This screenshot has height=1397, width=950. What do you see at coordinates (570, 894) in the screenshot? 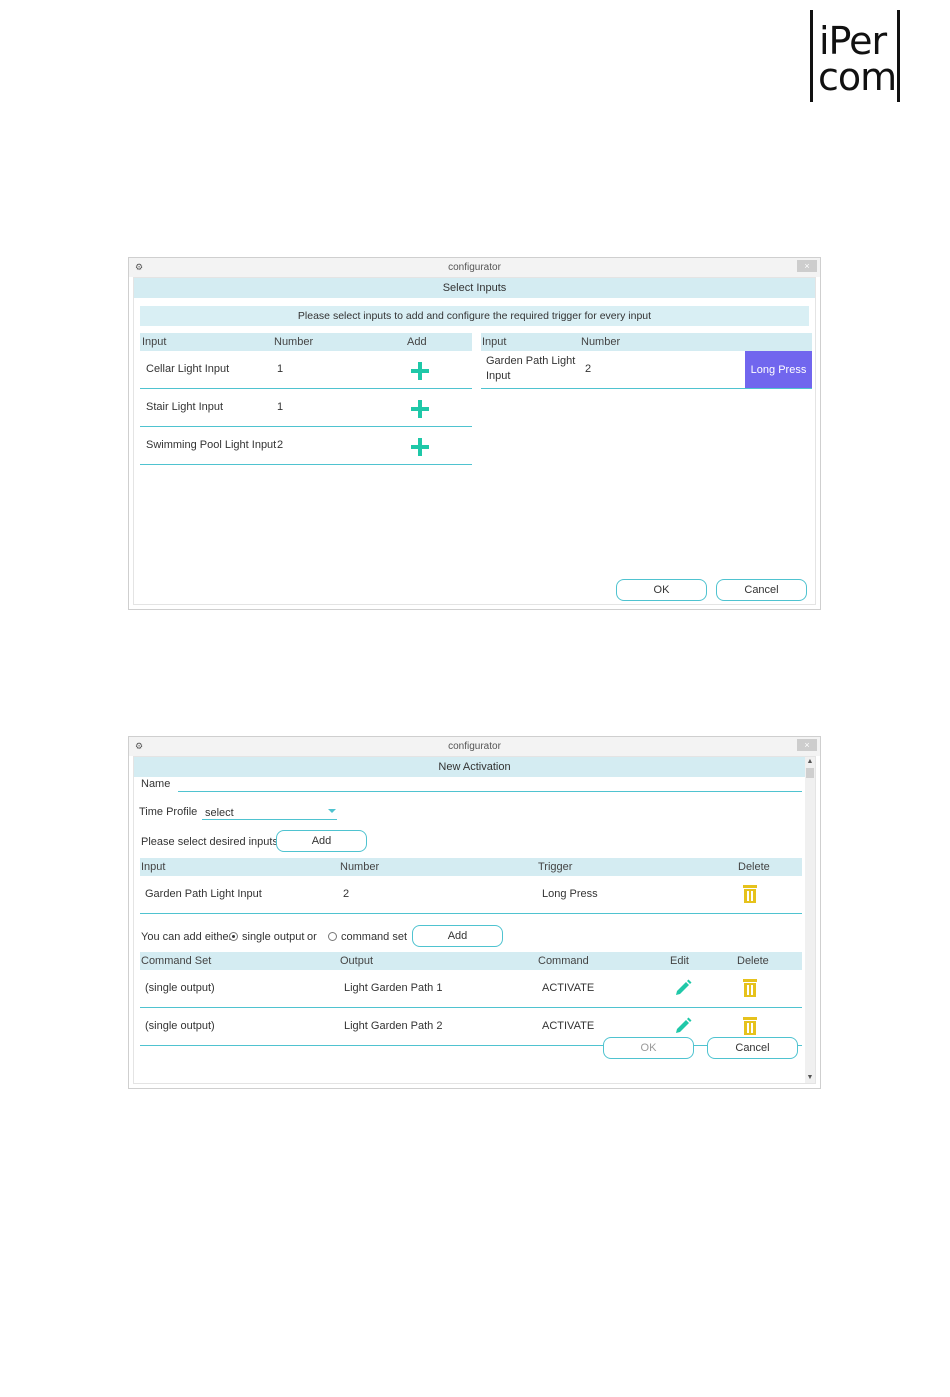
I see `input-trigger: Long Press` at bounding box center [570, 894].